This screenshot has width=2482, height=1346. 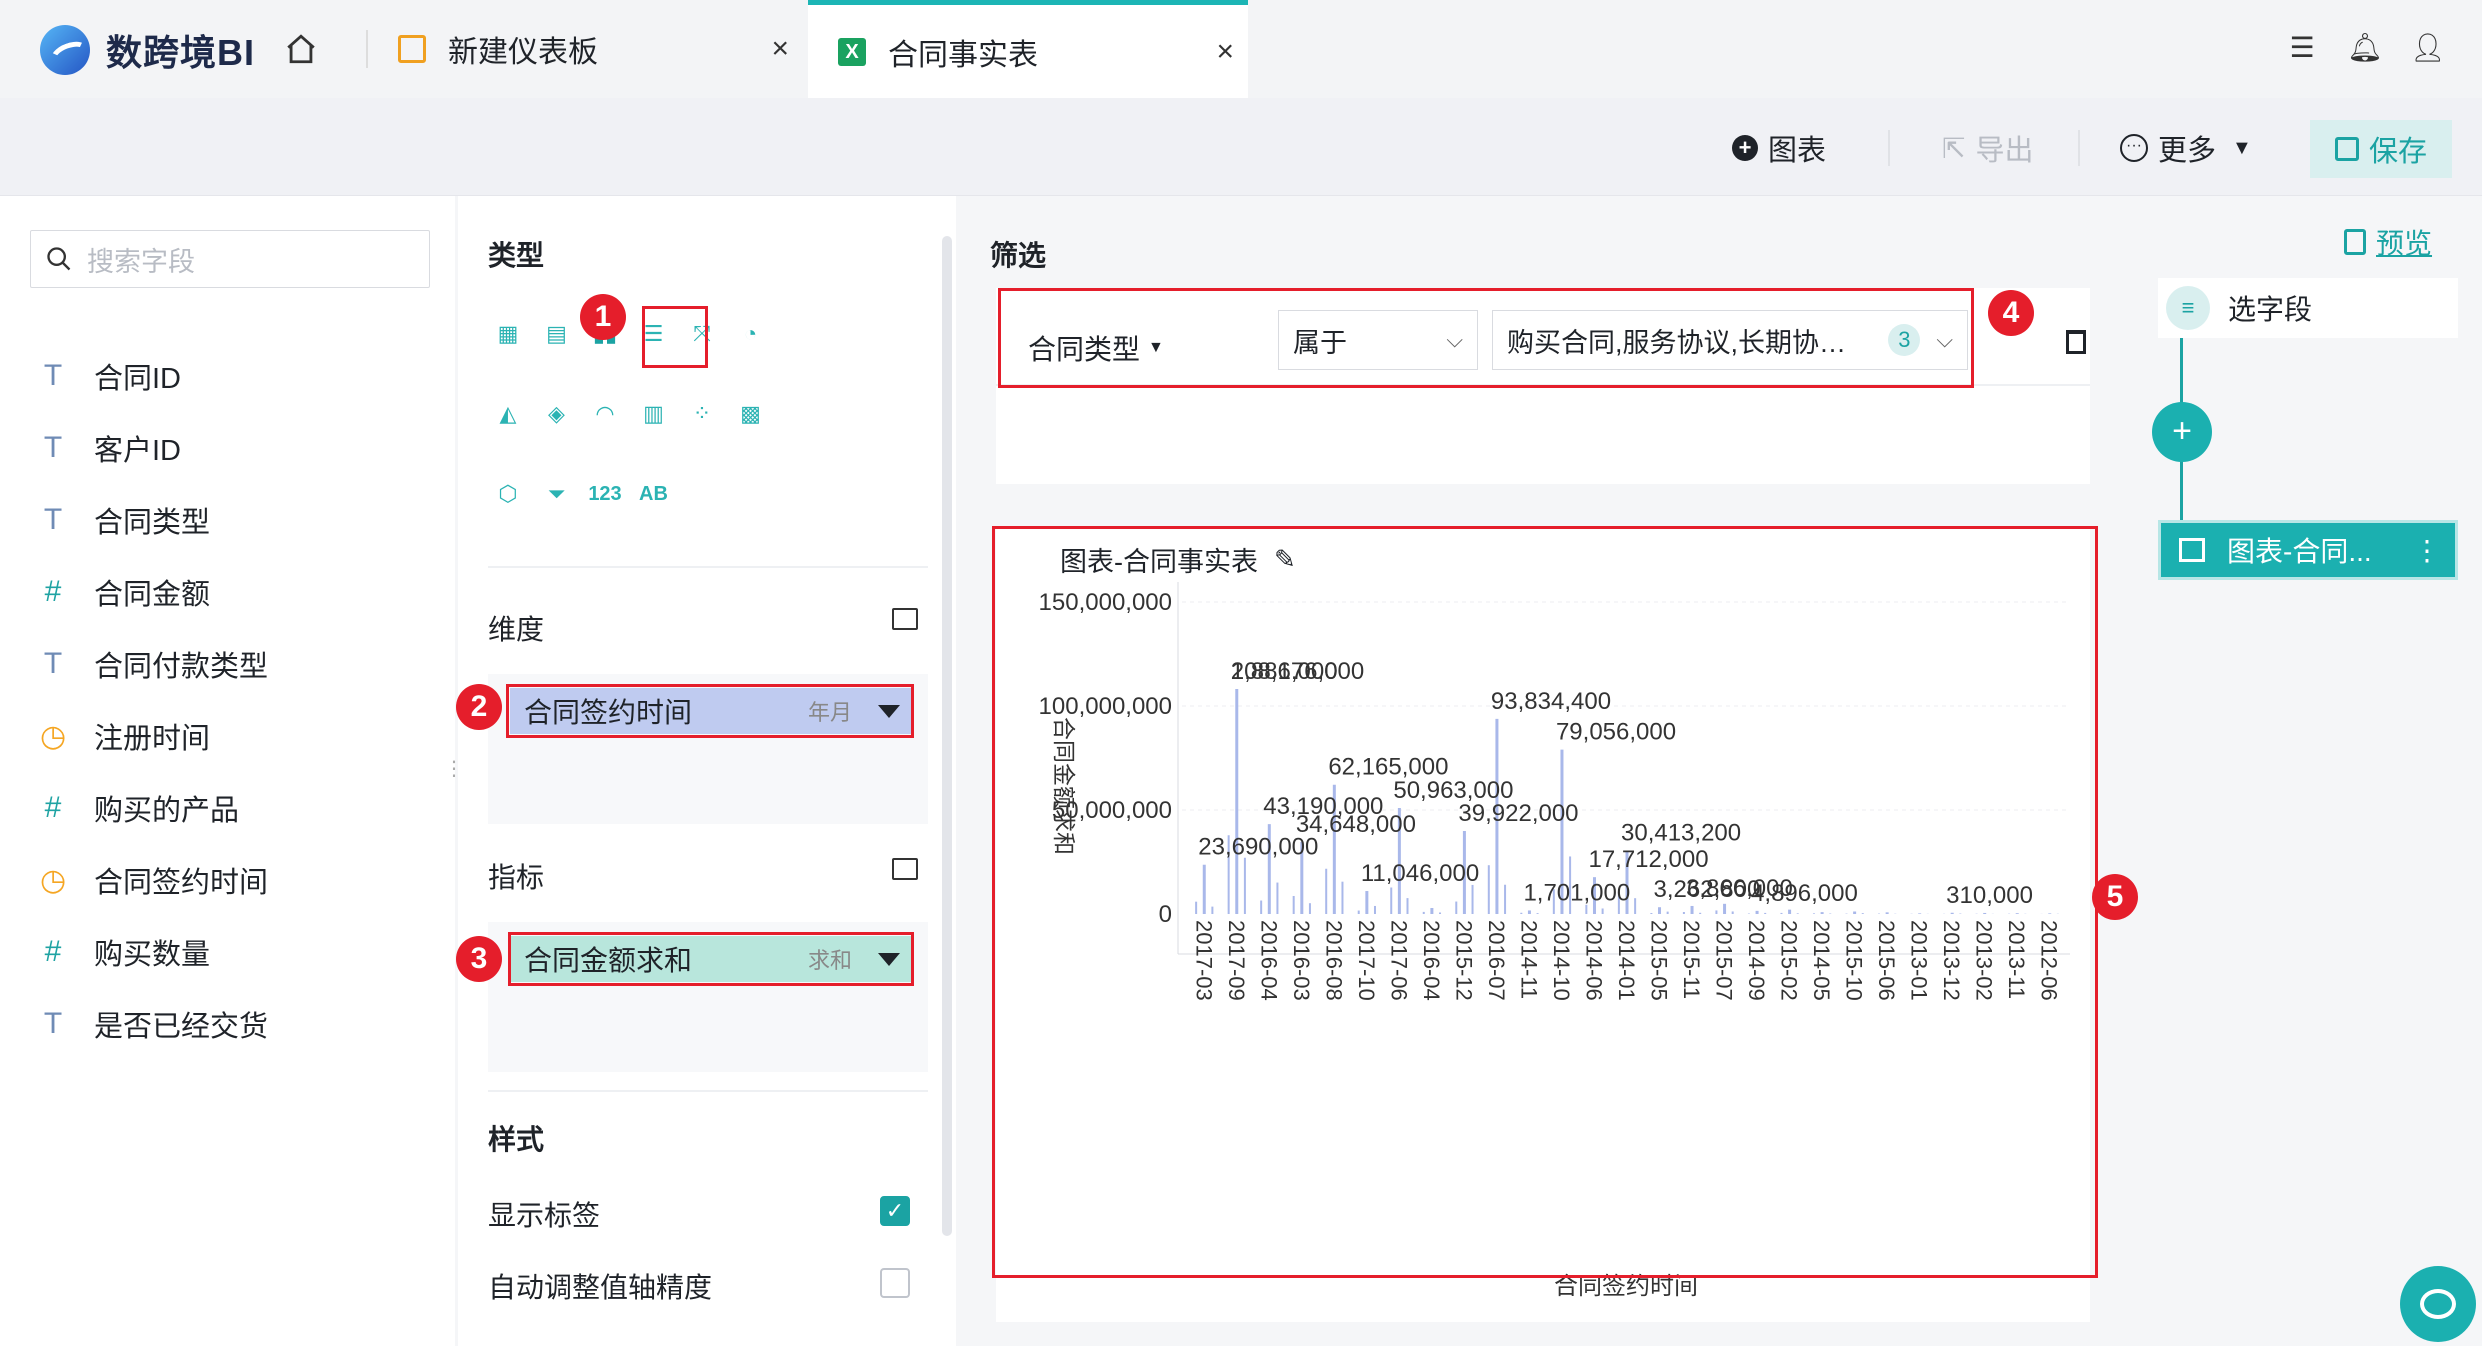 What do you see at coordinates (181, 883) in the screenshot?
I see `field-label: 合同签约时间` at bounding box center [181, 883].